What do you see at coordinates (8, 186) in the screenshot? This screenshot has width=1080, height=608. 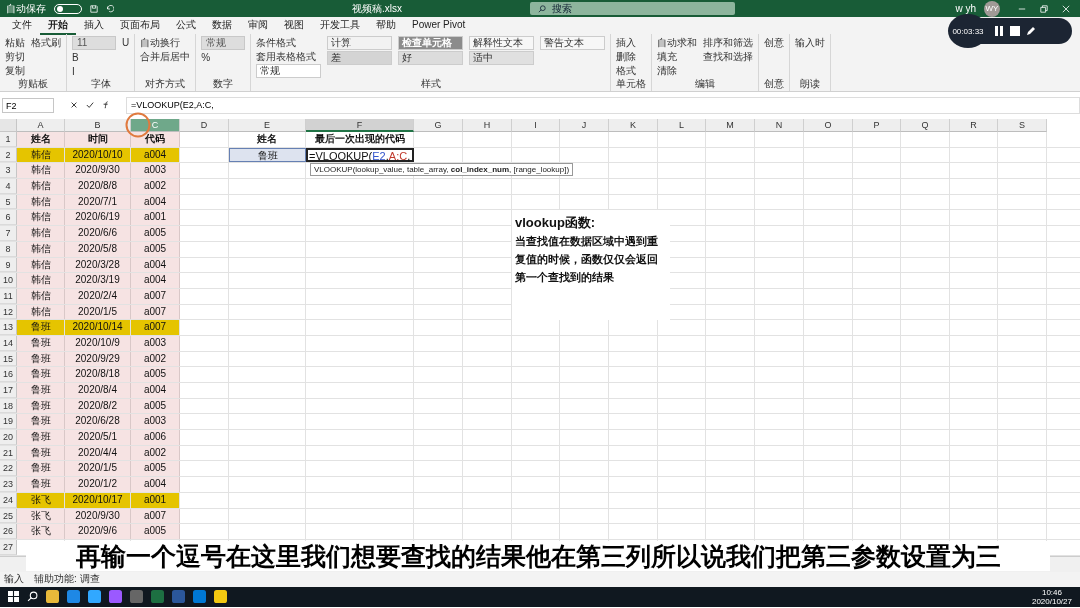 I see `row-number: 4` at bounding box center [8, 186].